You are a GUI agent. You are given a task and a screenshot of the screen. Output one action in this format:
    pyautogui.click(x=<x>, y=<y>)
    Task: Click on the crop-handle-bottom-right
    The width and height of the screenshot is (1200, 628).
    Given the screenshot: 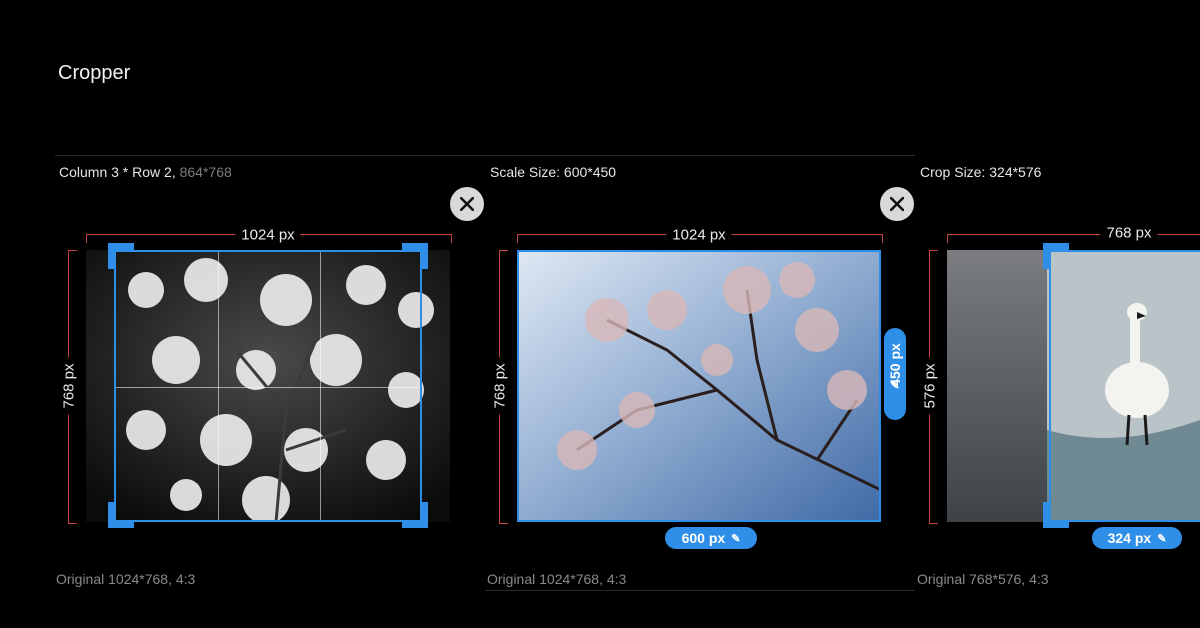 What is the action you would take?
    pyautogui.click(x=415, y=515)
    